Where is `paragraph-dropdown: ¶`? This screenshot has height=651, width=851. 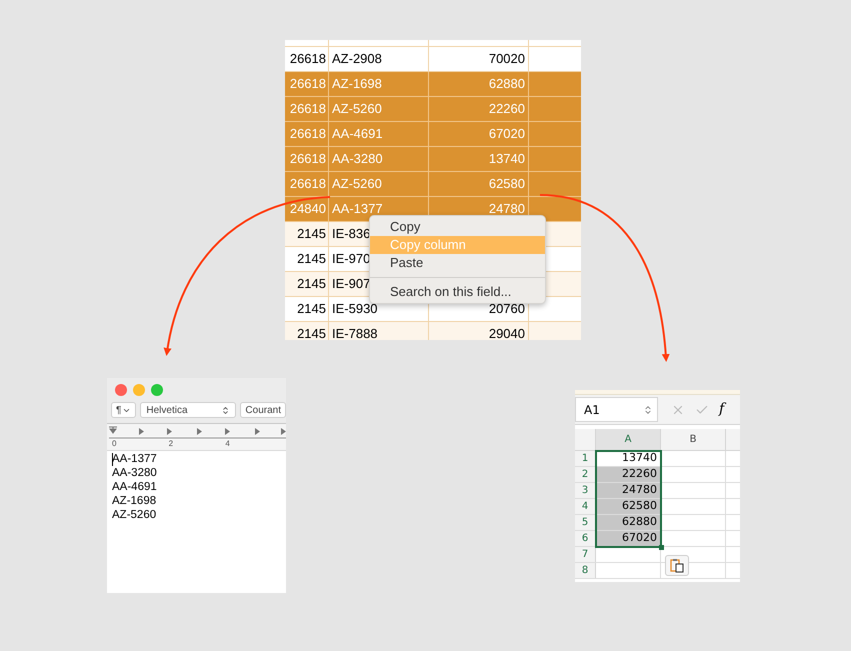
paragraph-dropdown: ¶ is located at coordinates (123, 410).